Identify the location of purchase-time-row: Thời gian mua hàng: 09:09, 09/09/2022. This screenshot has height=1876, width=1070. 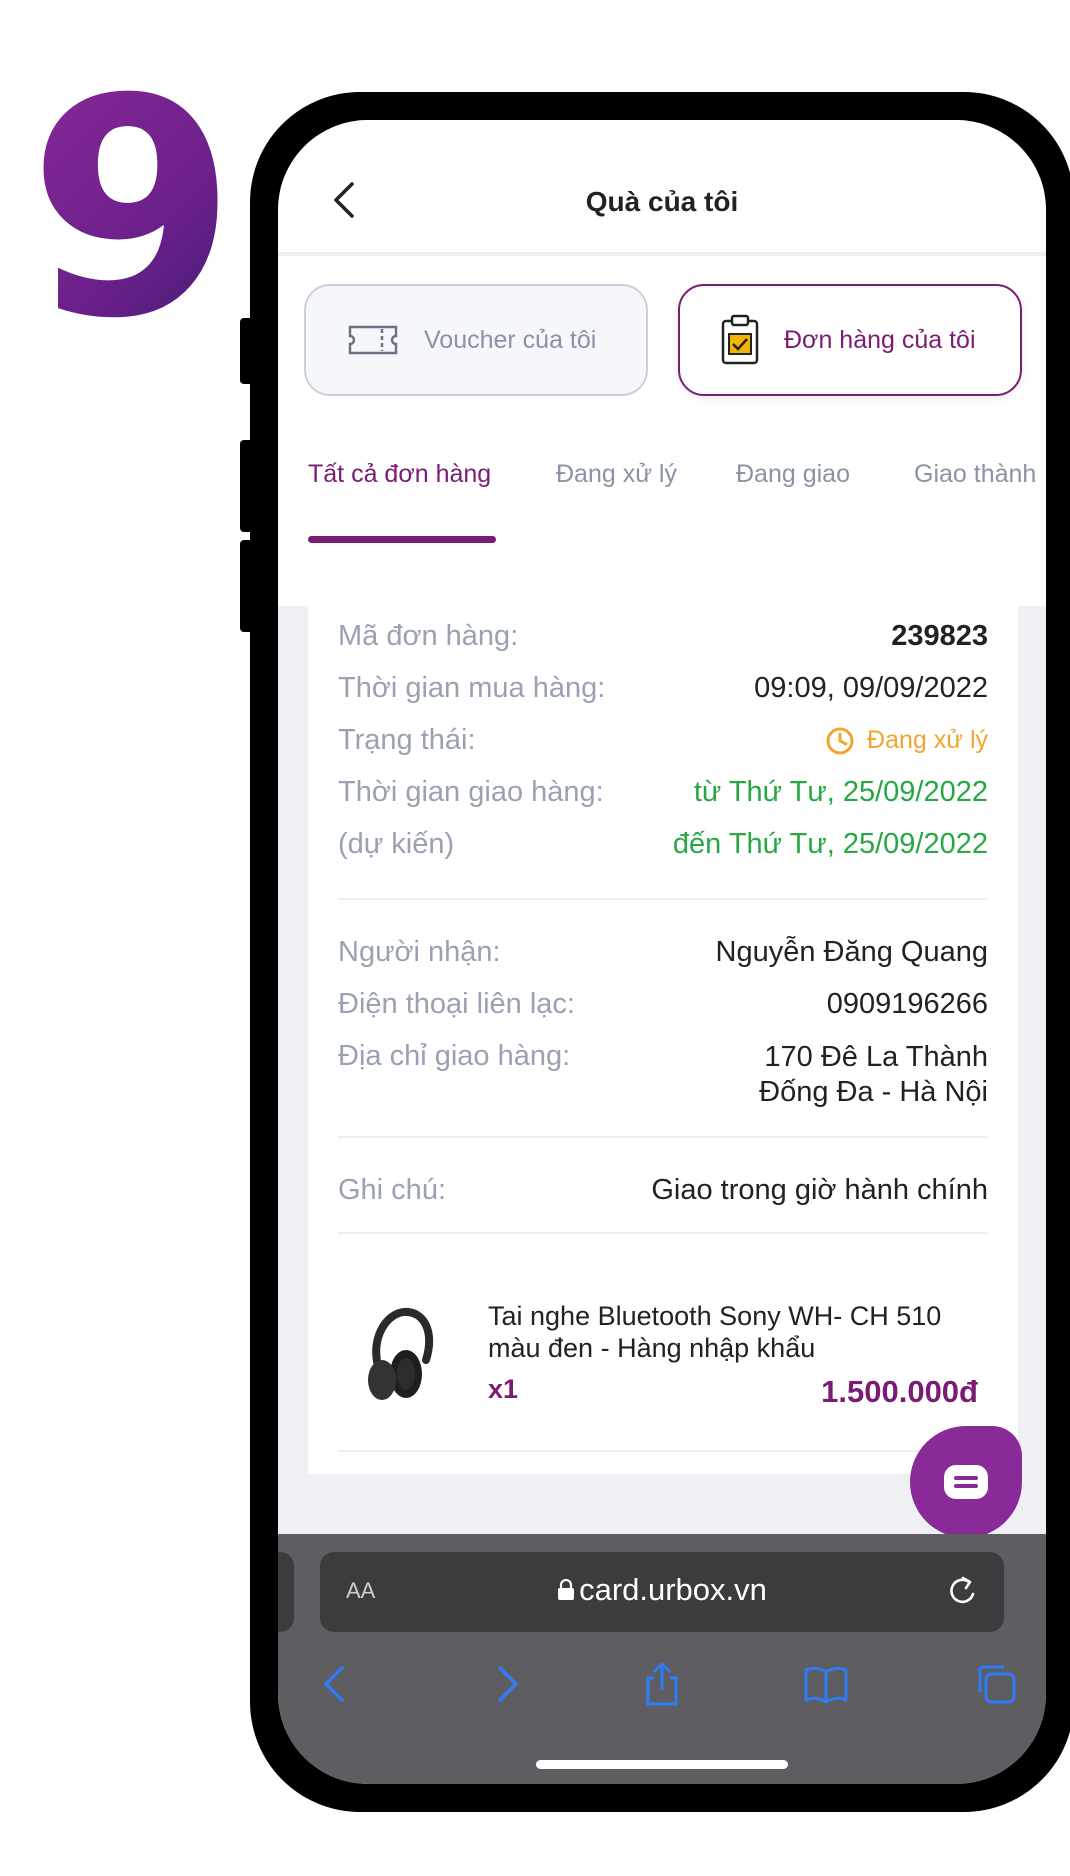
(663, 688).